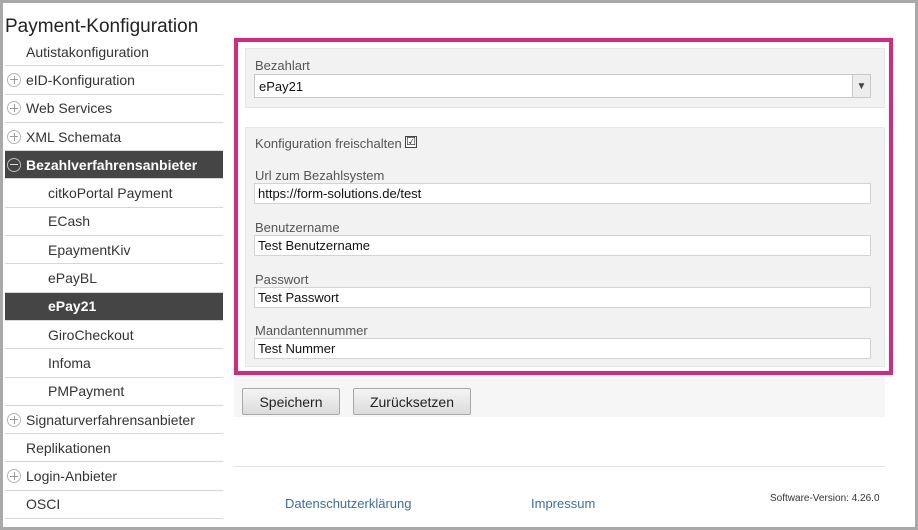 The image size is (918, 530). I want to click on sidebar-item-web-services: Web Services, so click(114, 108).